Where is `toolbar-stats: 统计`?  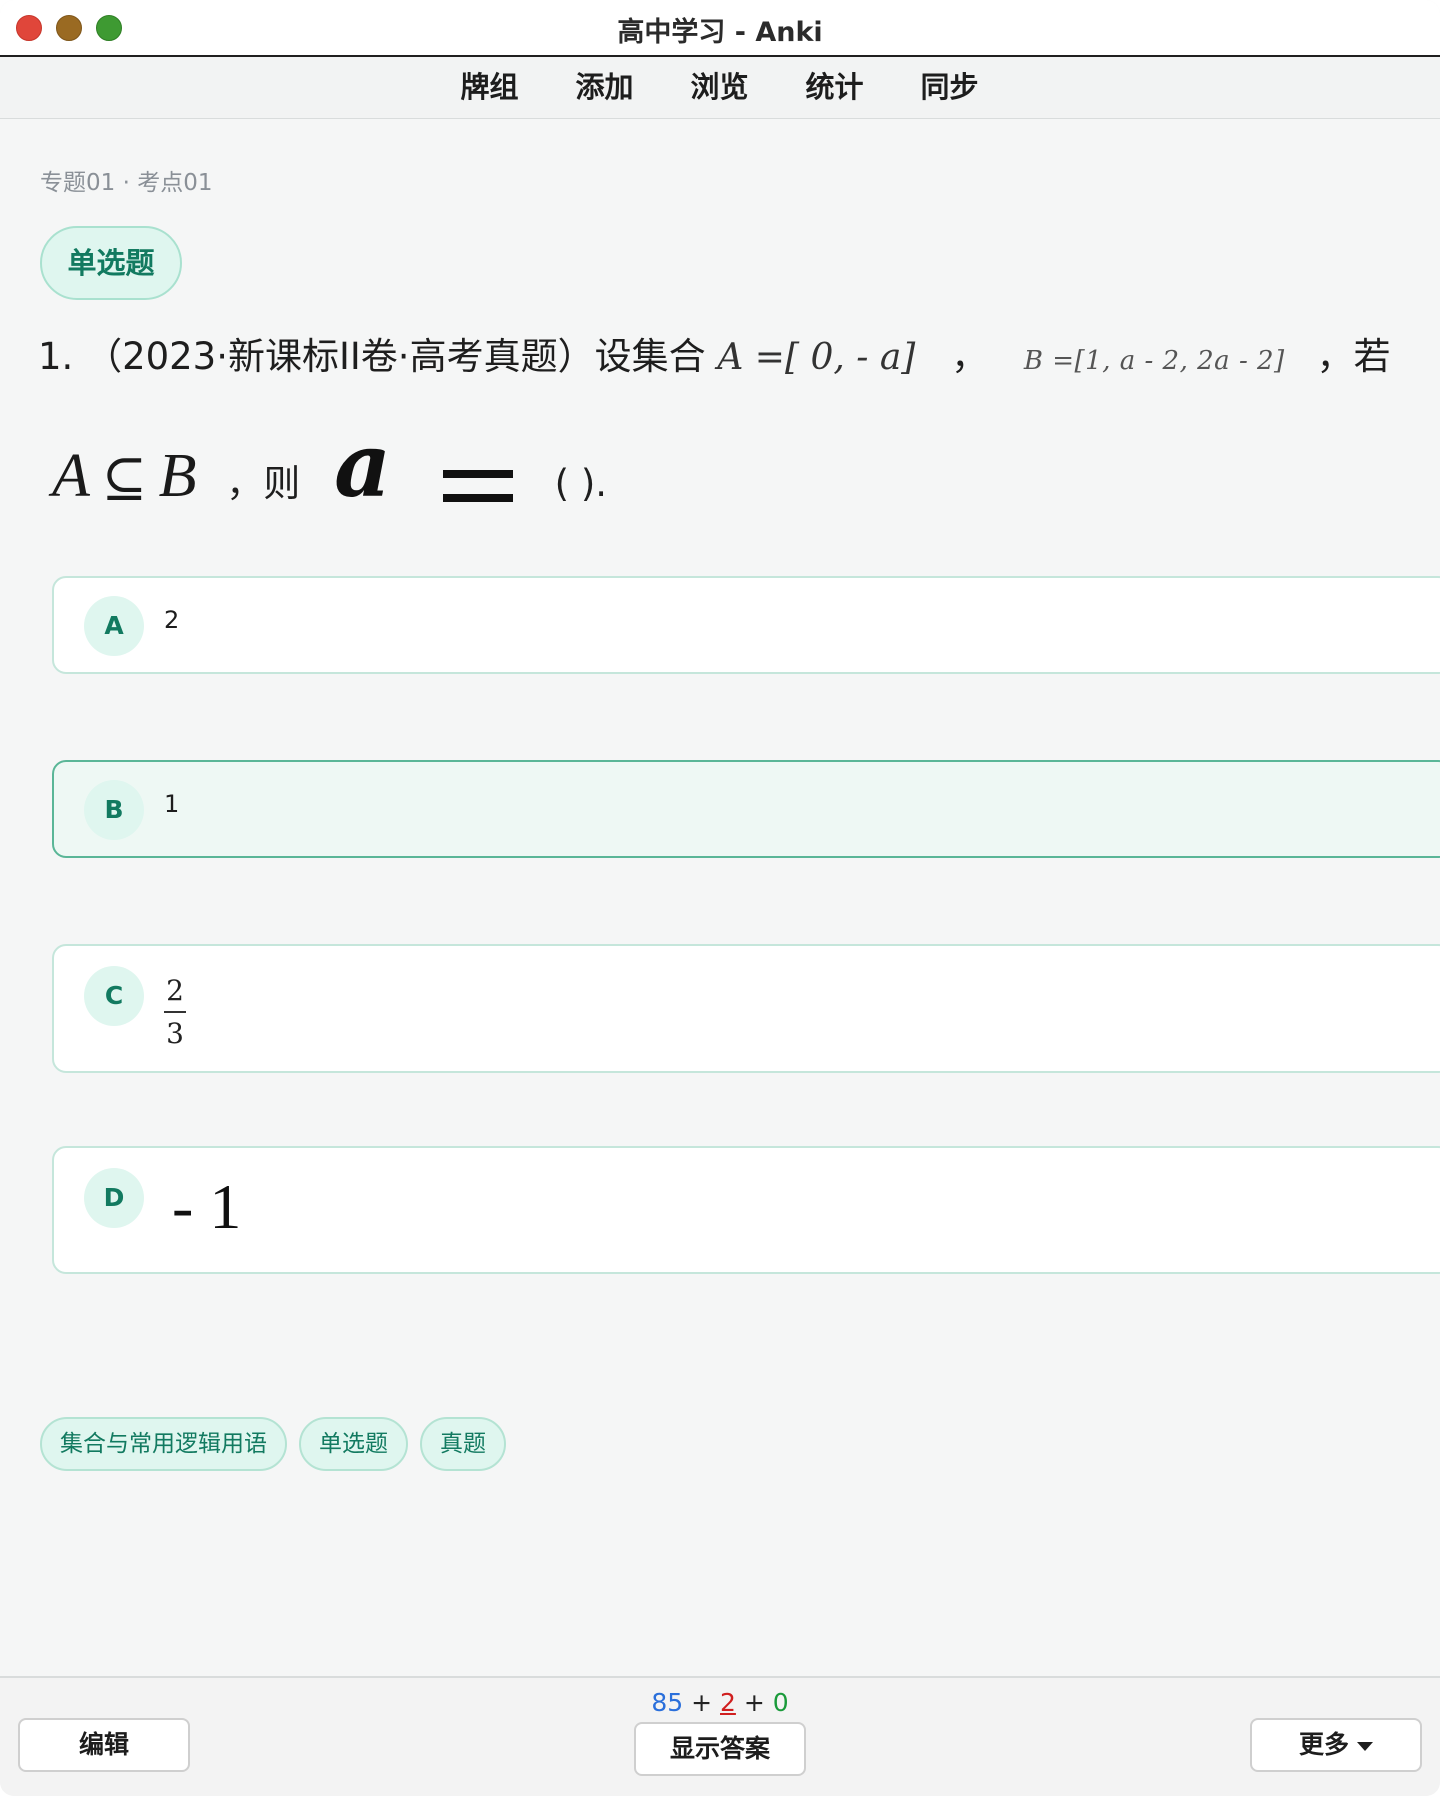 toolbar-stats: 统计 is located at coordinates (835, 87).